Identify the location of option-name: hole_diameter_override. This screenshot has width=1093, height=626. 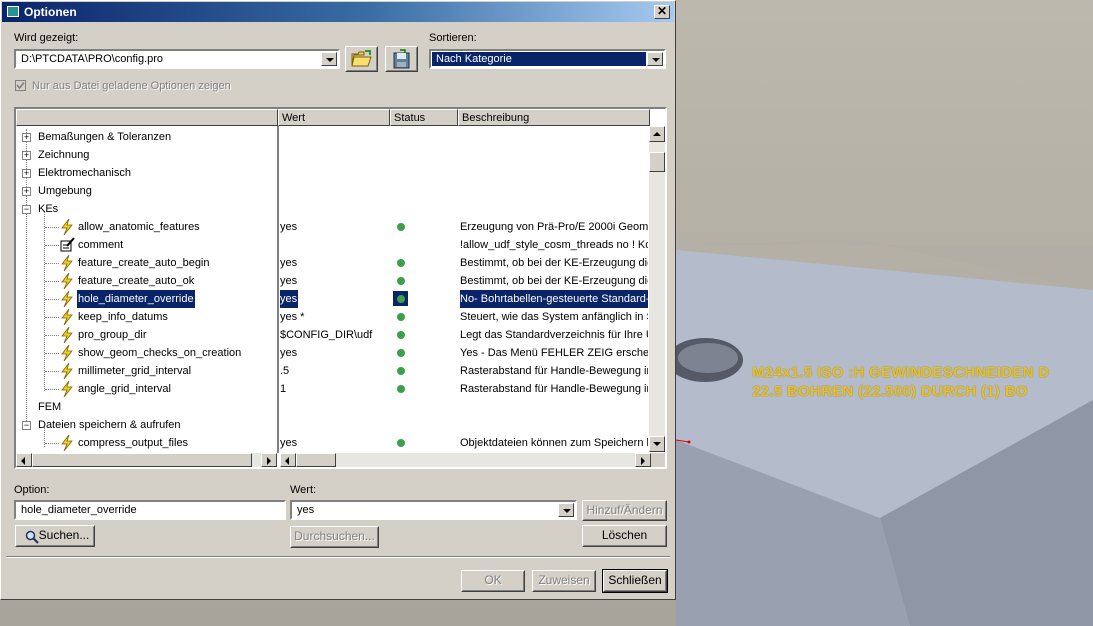
(136, 299).